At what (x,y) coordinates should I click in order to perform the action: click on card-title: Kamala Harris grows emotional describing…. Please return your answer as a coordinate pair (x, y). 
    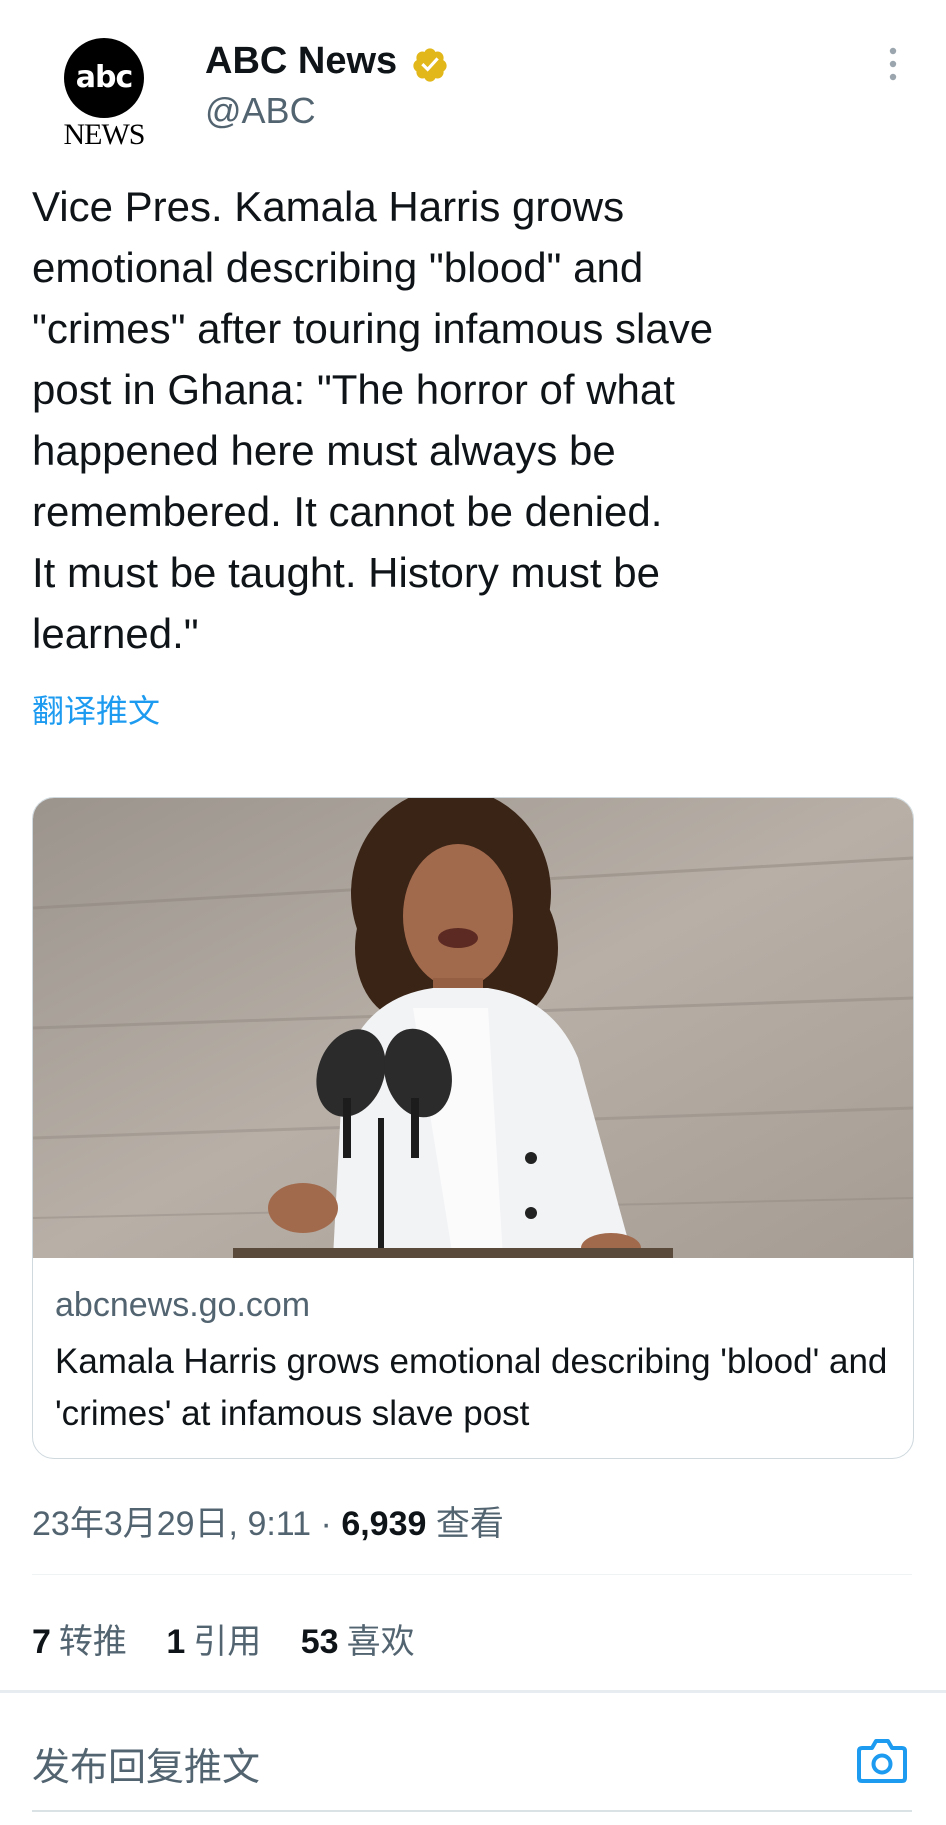
    Looking at the image, I should click on (471, 1387).